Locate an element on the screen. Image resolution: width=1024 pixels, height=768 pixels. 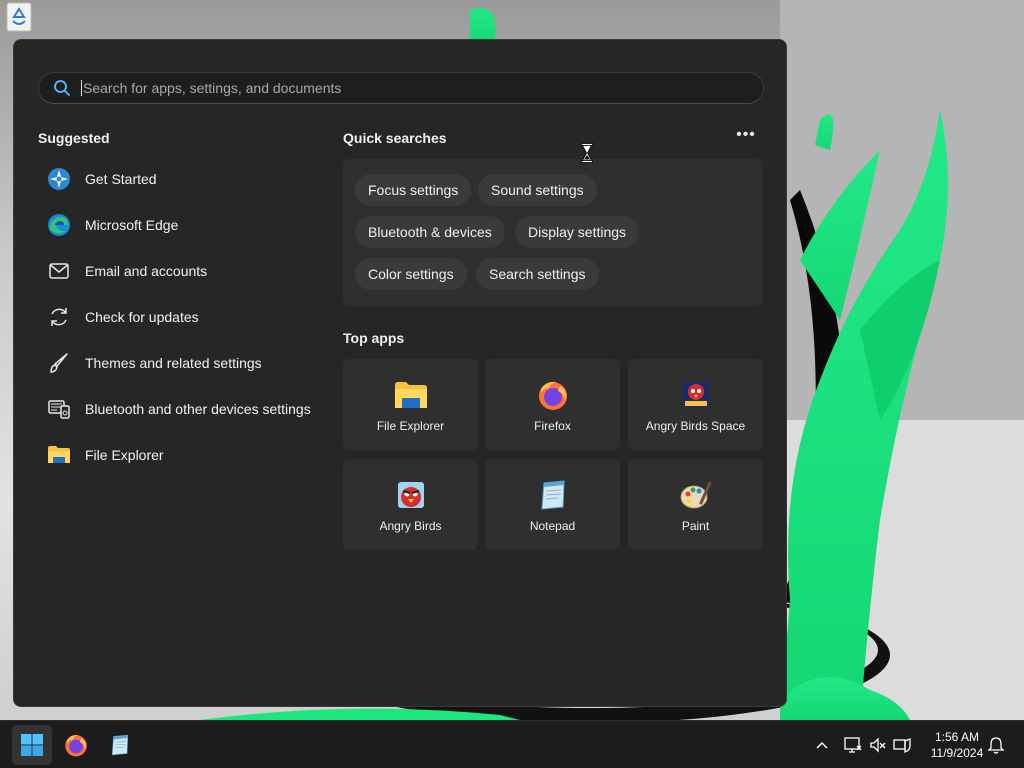
chip-focus-settings: Focus settings is located at coordinates (413, 190).